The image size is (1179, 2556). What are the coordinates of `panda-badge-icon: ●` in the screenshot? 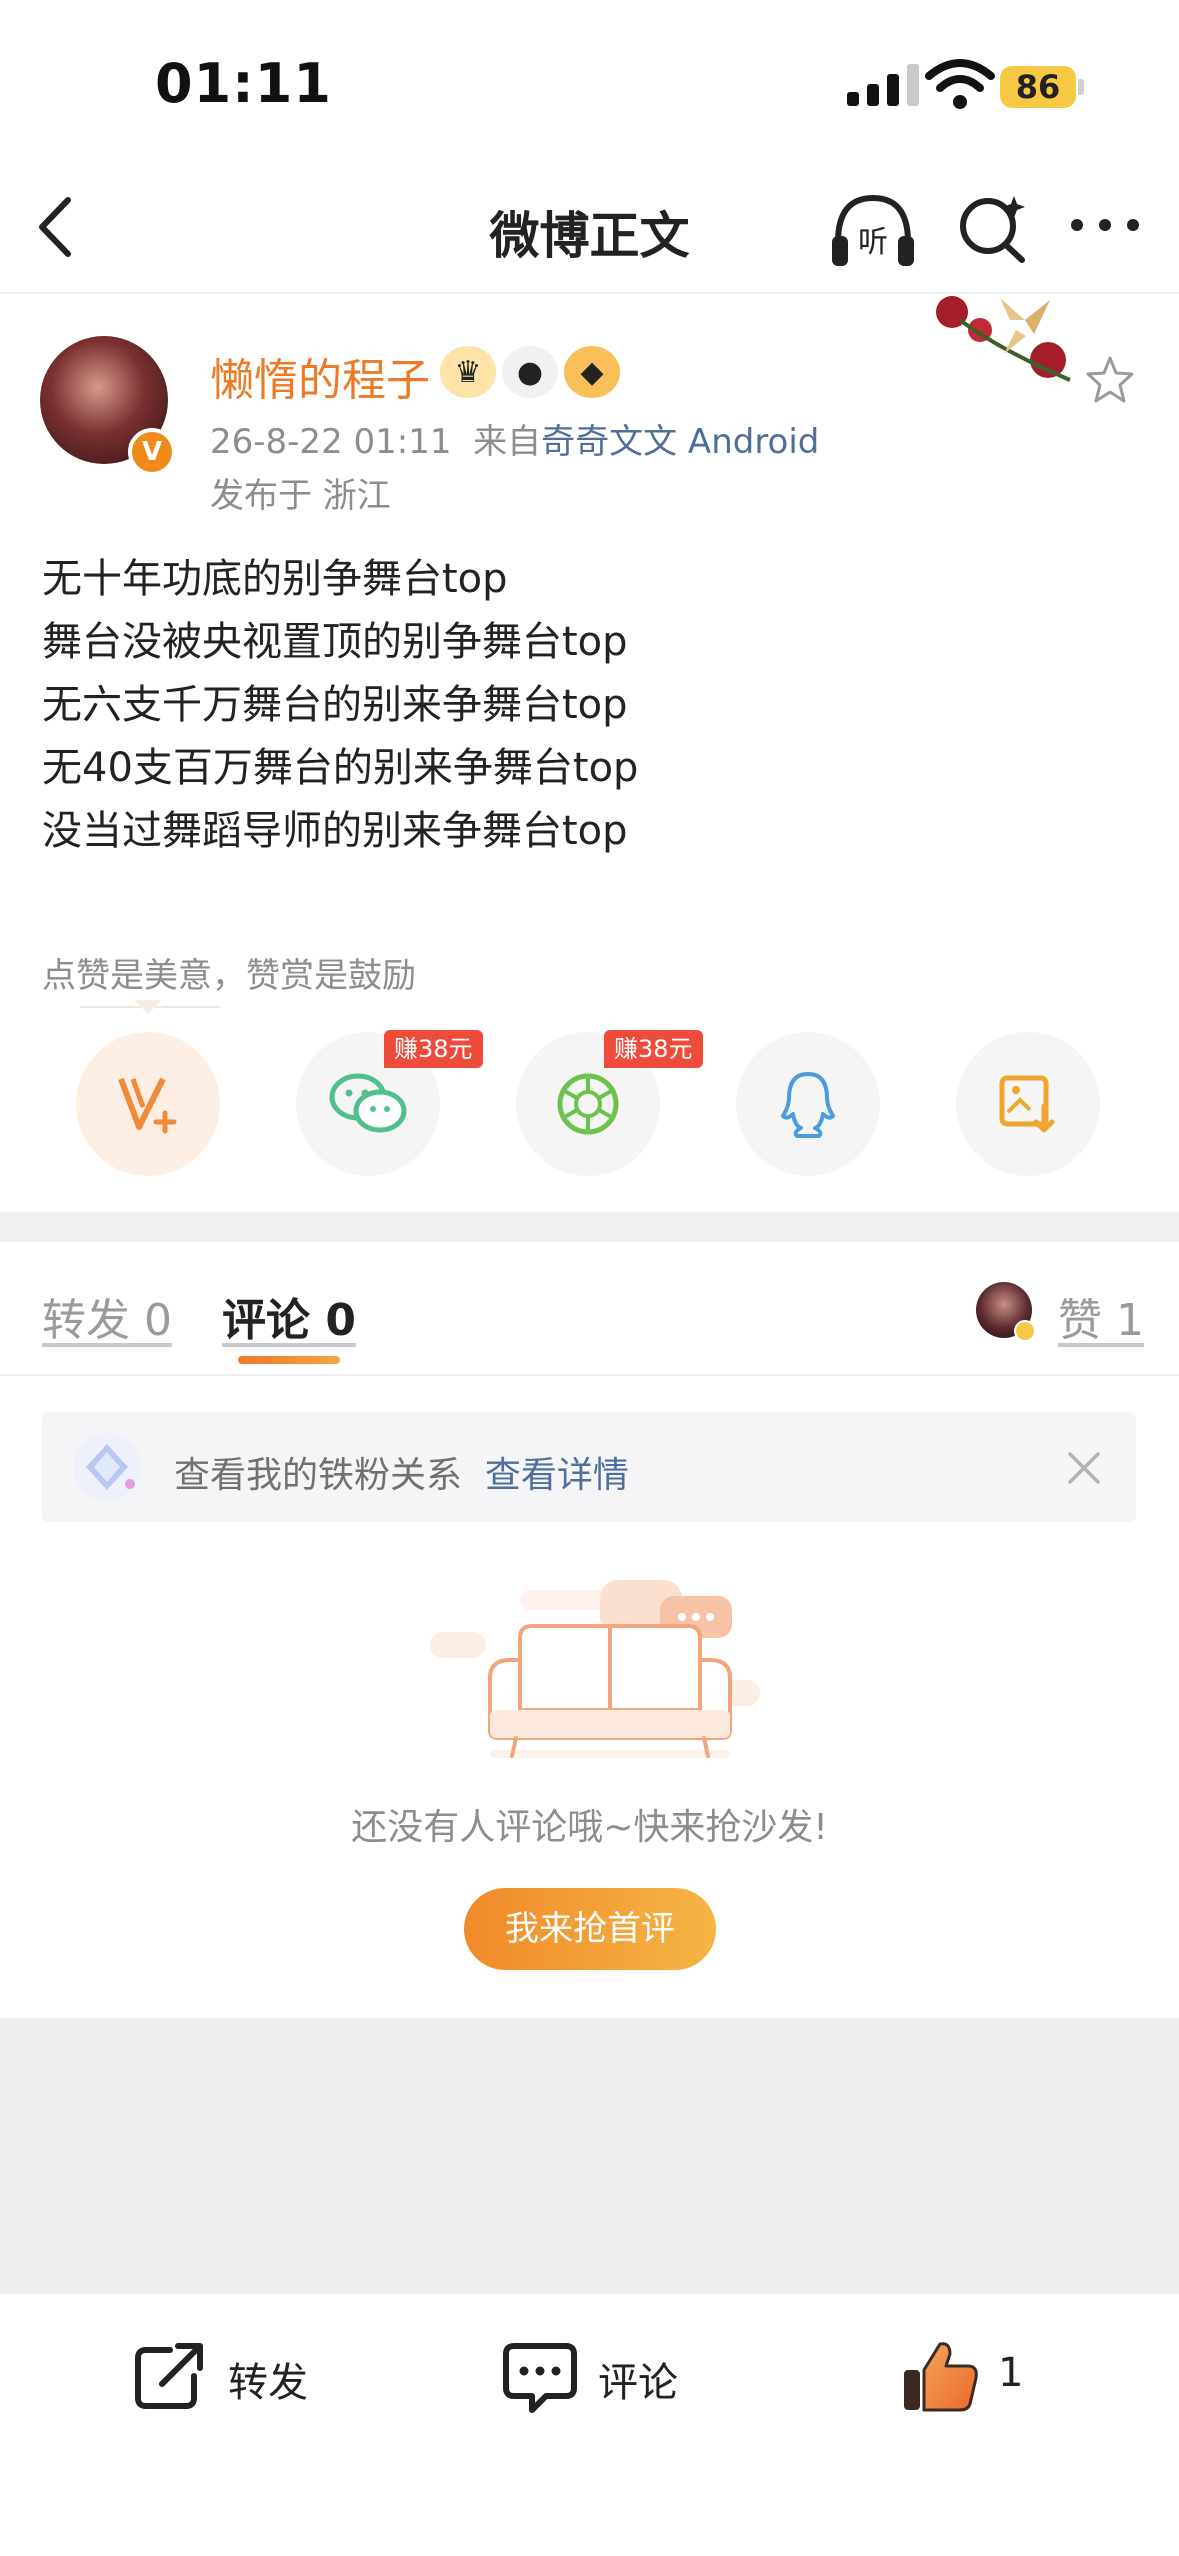 It's located at (530, 372).